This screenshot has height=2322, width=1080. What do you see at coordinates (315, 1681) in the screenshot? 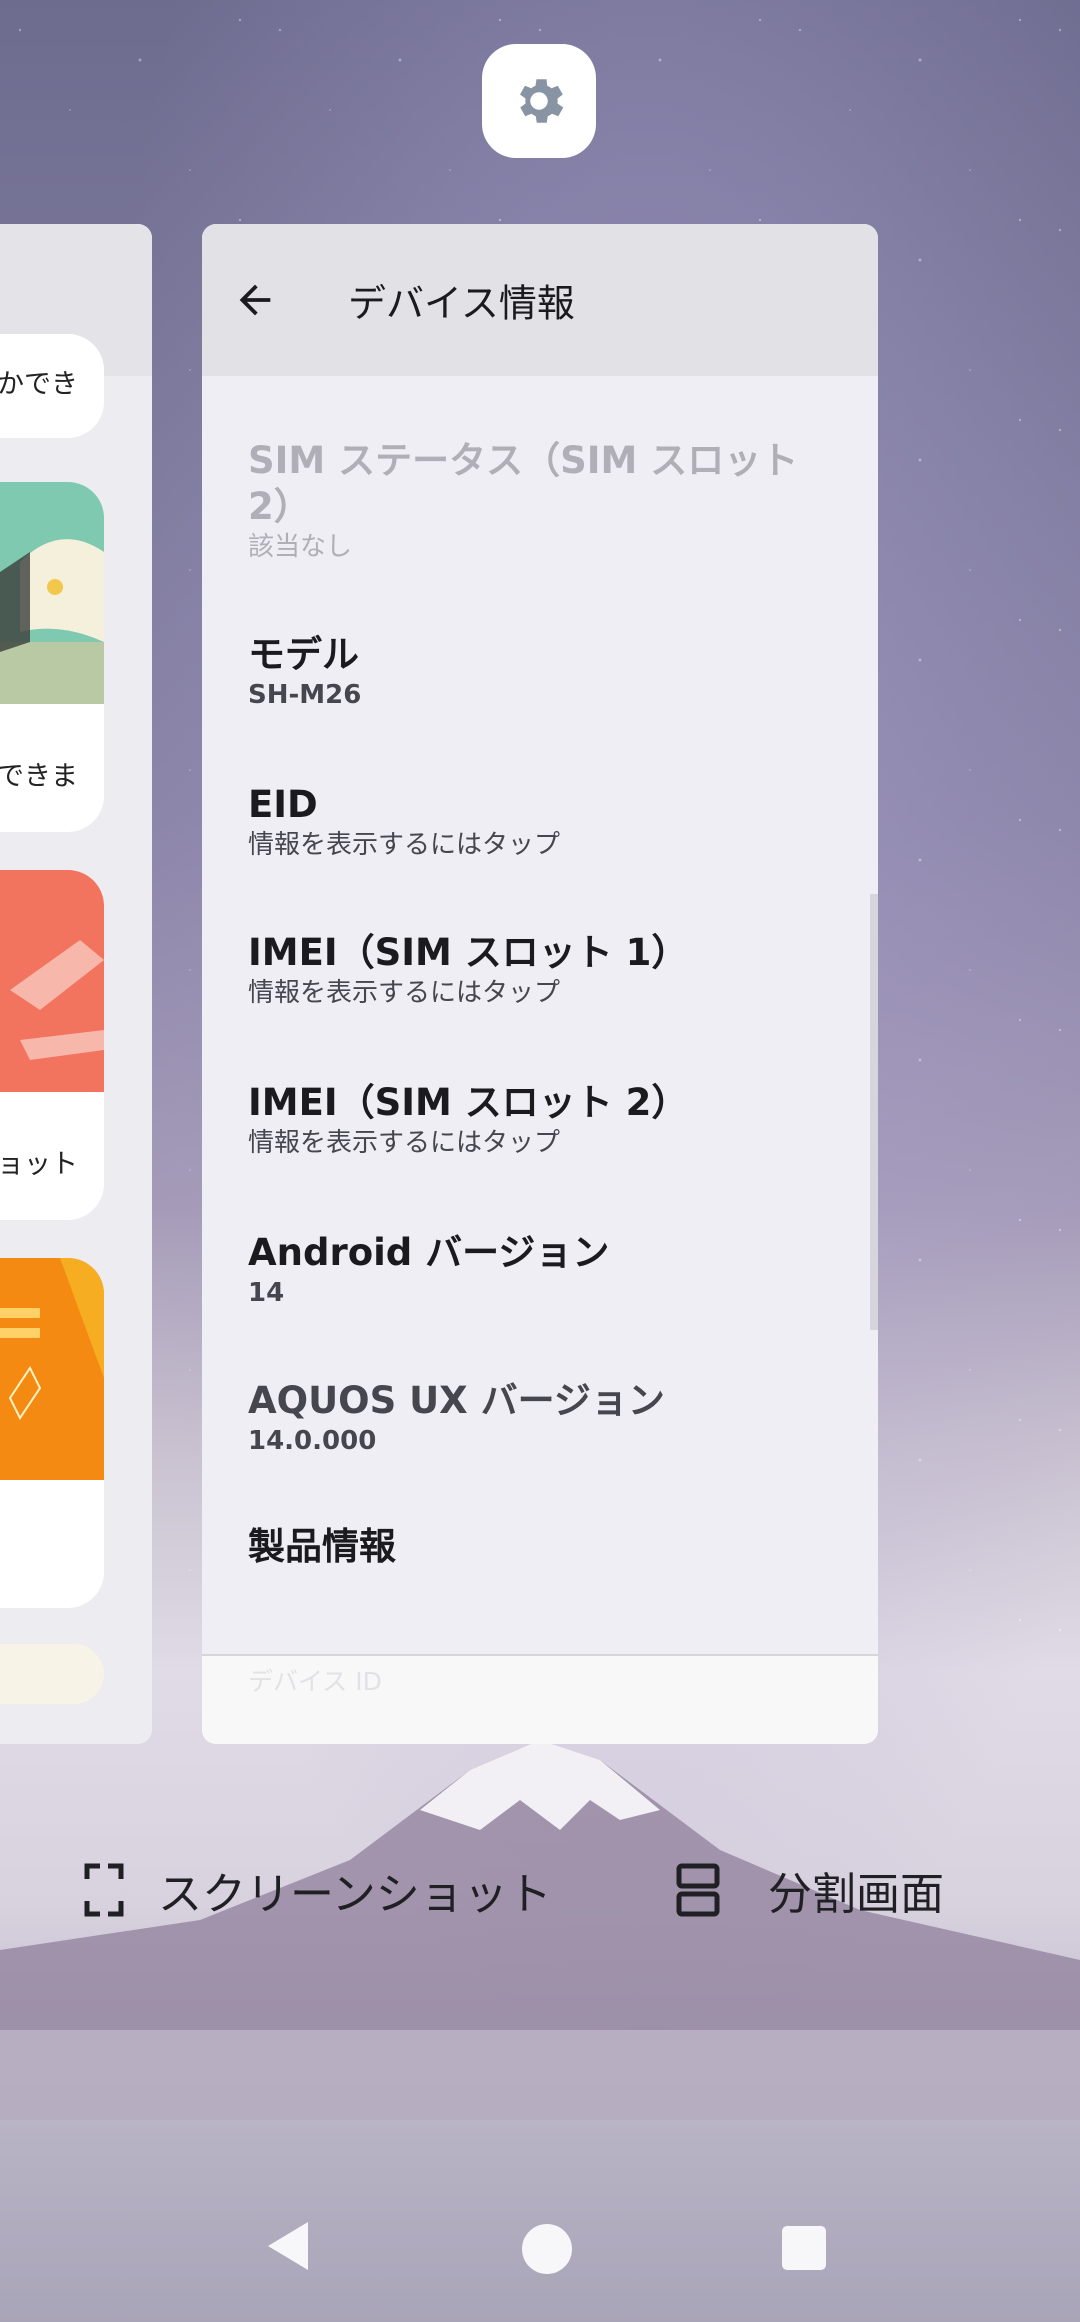
I see `faded-list-item: デバイス ID` at bounding box center [315, 1681].